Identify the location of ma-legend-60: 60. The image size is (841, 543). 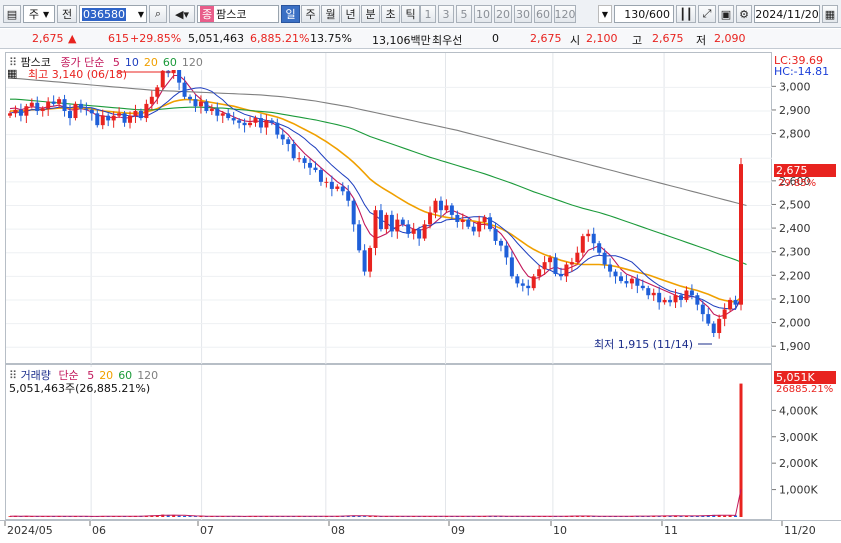
(170, 62).